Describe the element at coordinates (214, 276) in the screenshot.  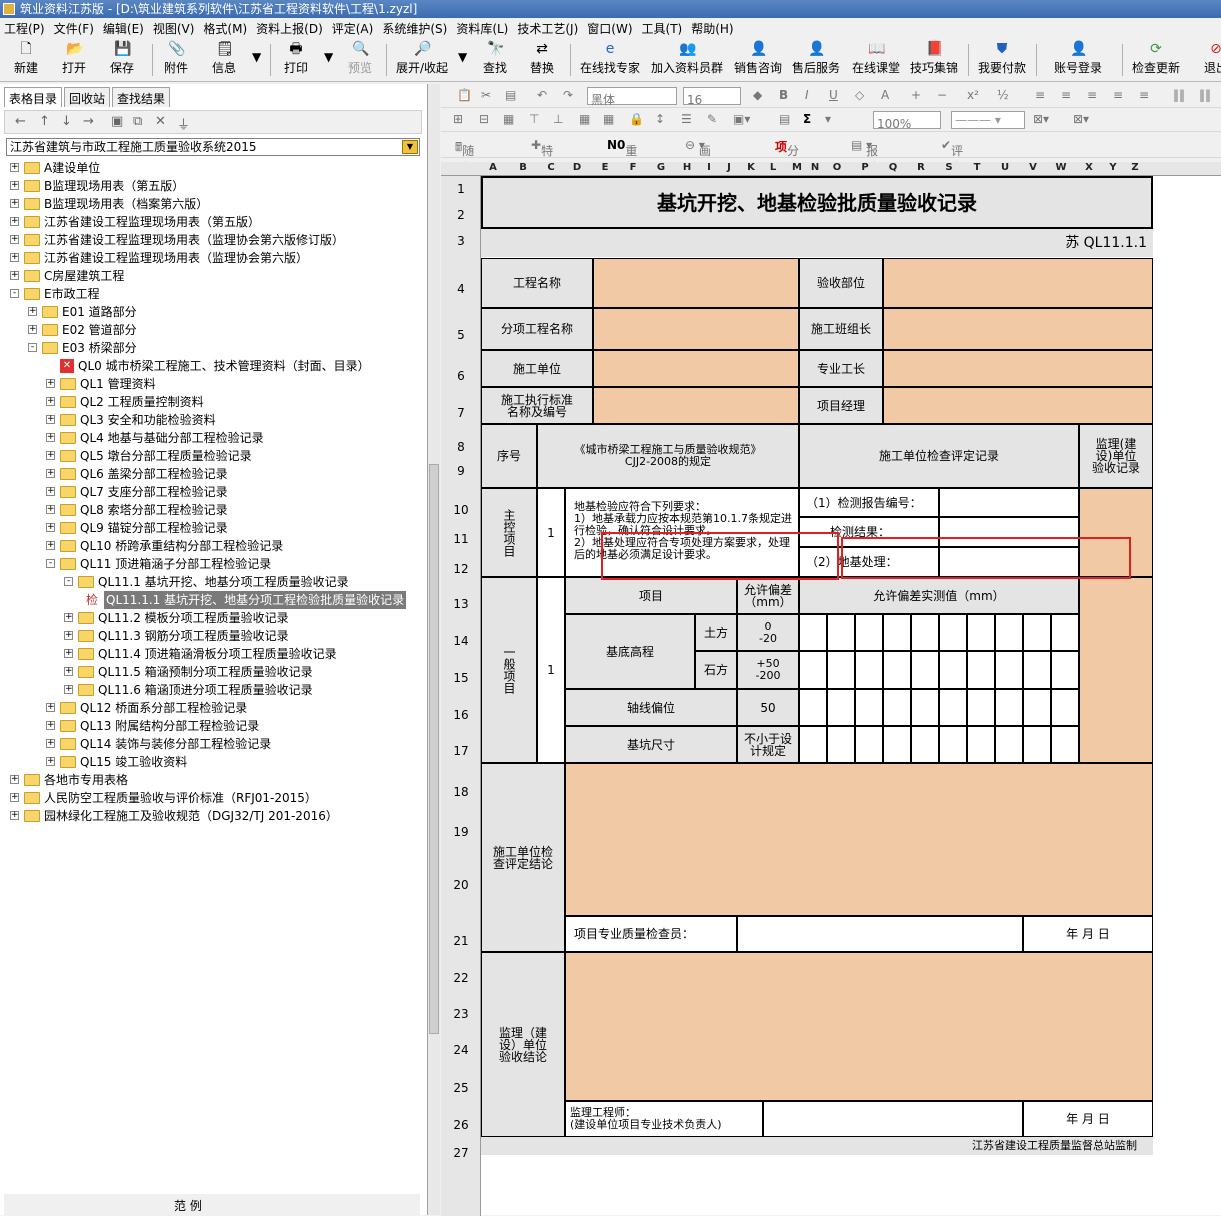
I see `tree-item: + C房屋建筑工程` at that location.